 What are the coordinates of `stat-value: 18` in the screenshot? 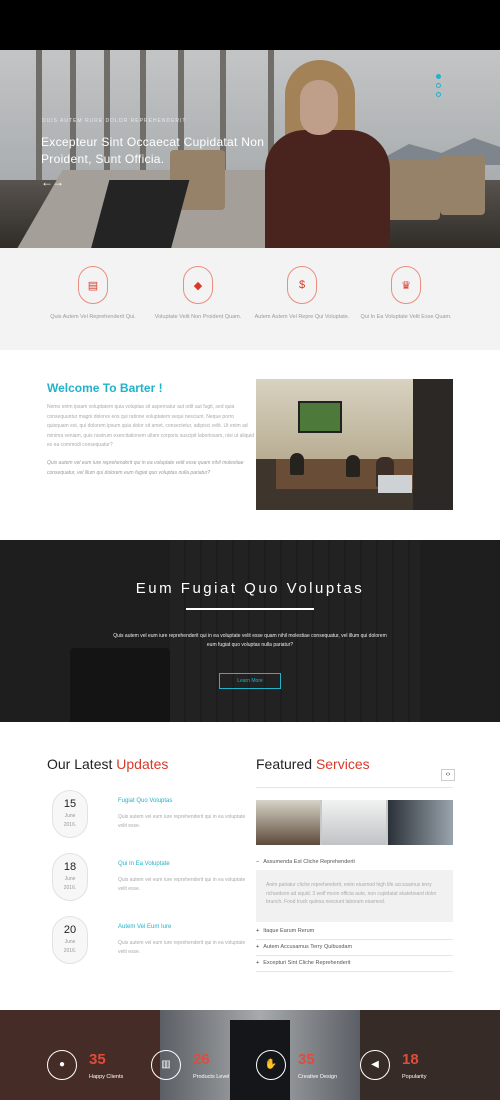 It's located at (410, 1059).